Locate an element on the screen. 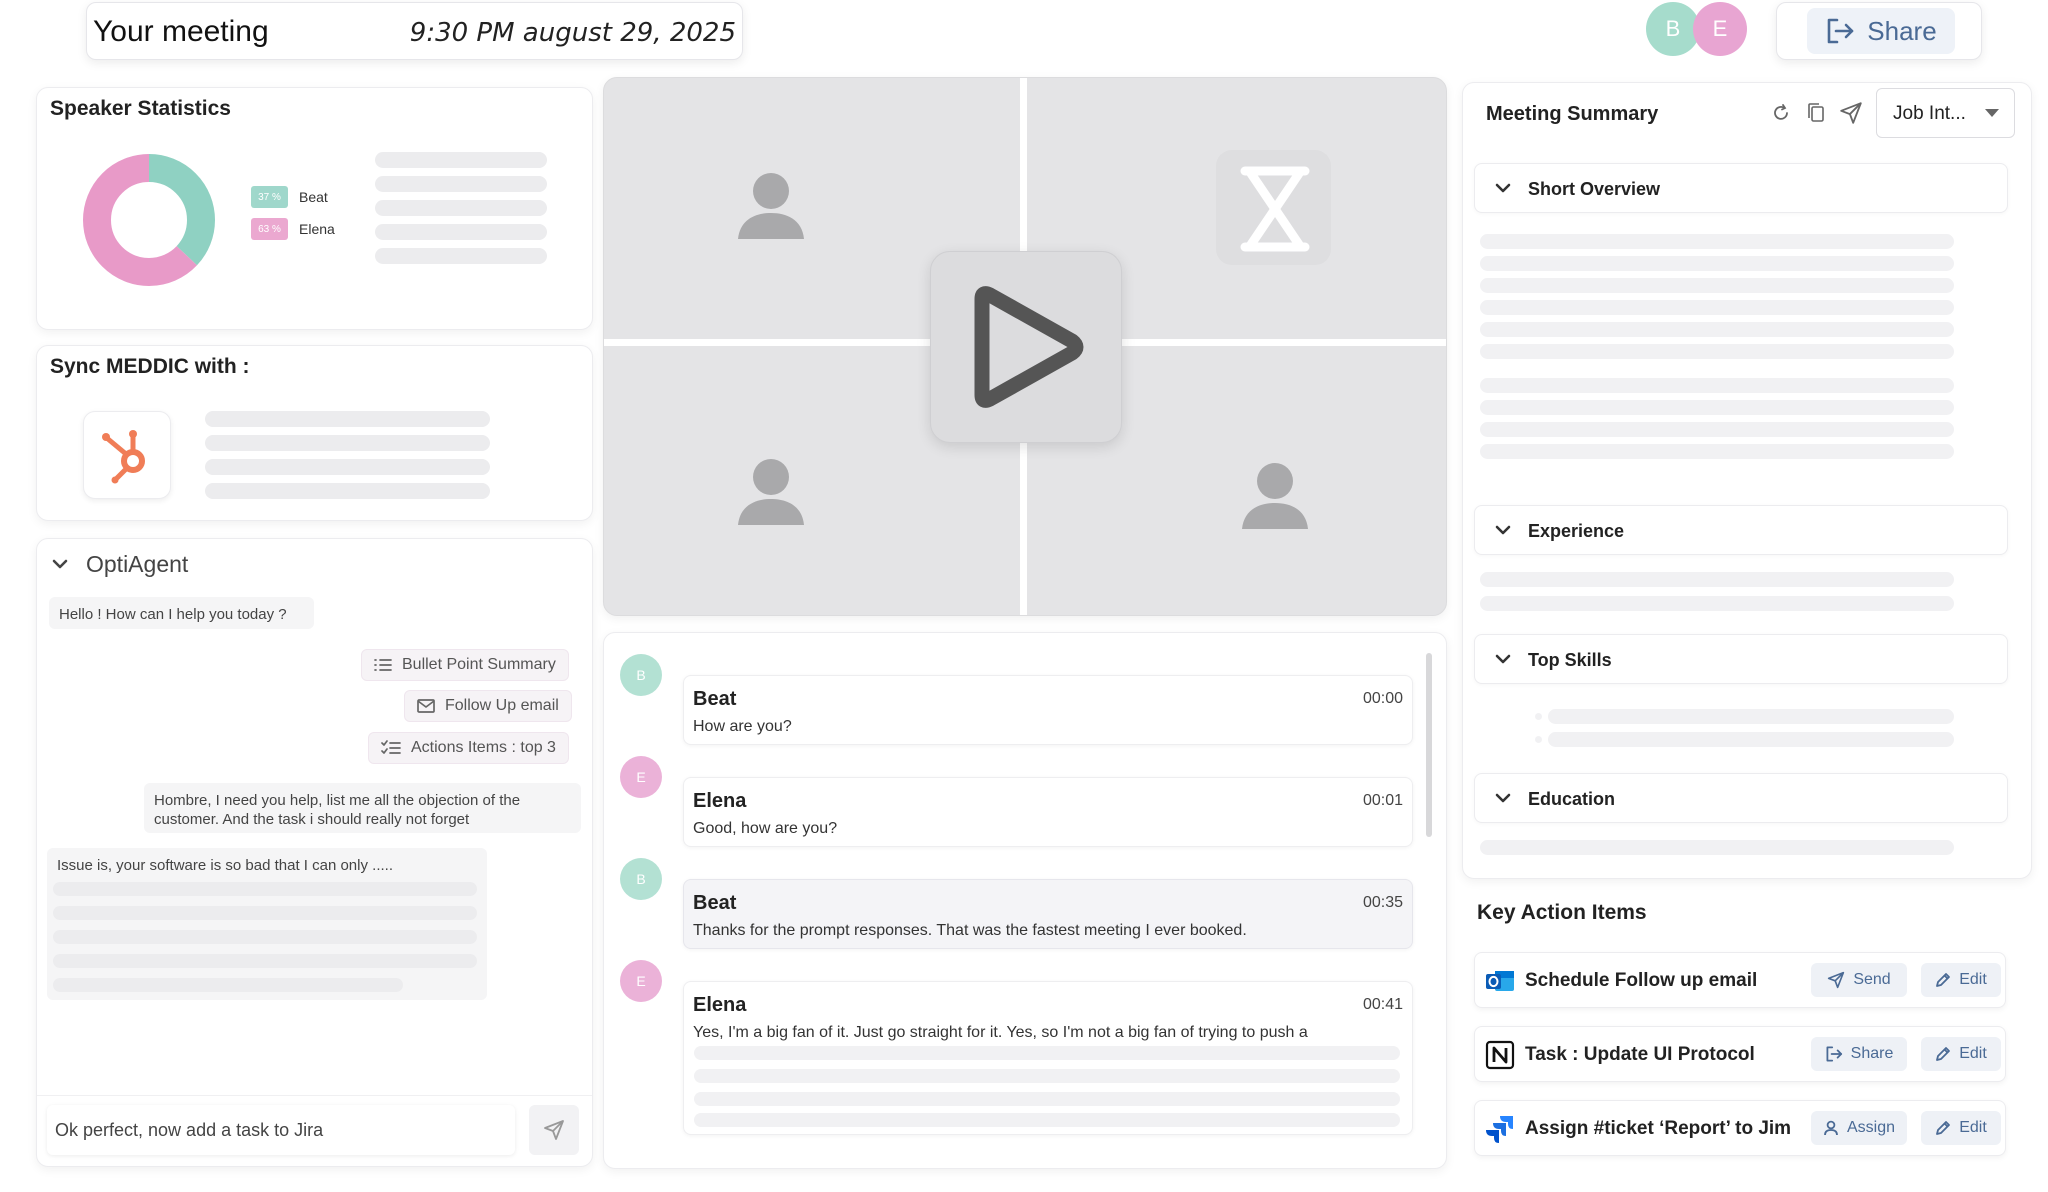 This screenshot has width=2048, height=1192. play-button is located at coordinates (1026, 347).